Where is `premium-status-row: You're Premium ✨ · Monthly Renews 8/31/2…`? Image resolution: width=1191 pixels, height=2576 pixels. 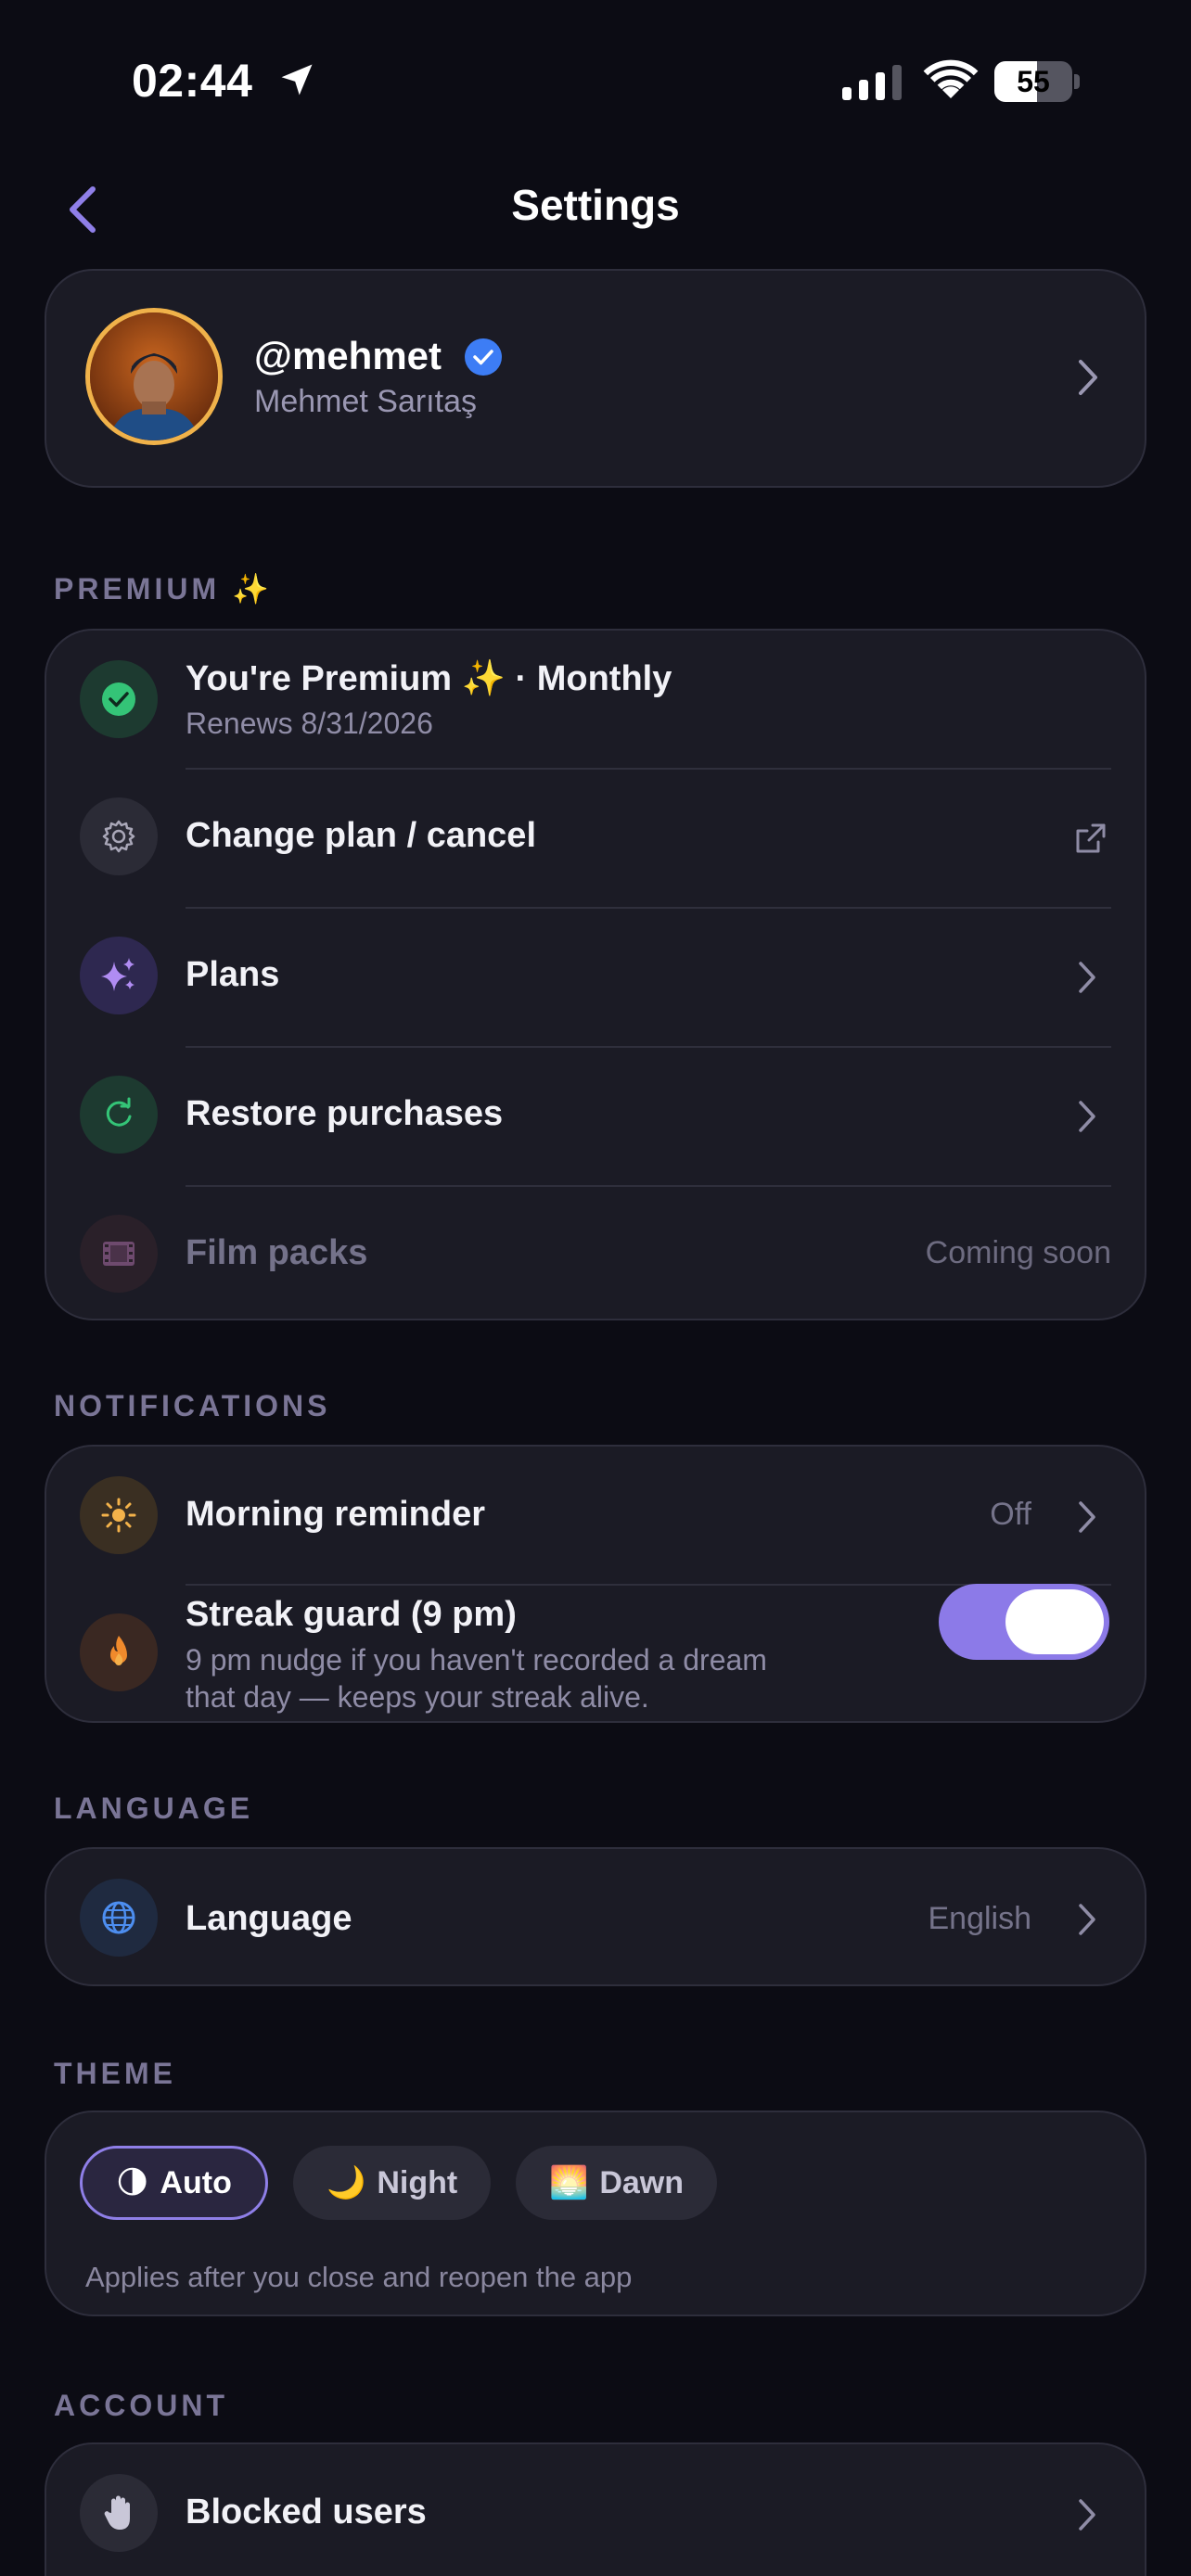
premium-status-row: You're Premium ✨ · Monthly Renews 8/31/2… is located at coordinates (595, 699).